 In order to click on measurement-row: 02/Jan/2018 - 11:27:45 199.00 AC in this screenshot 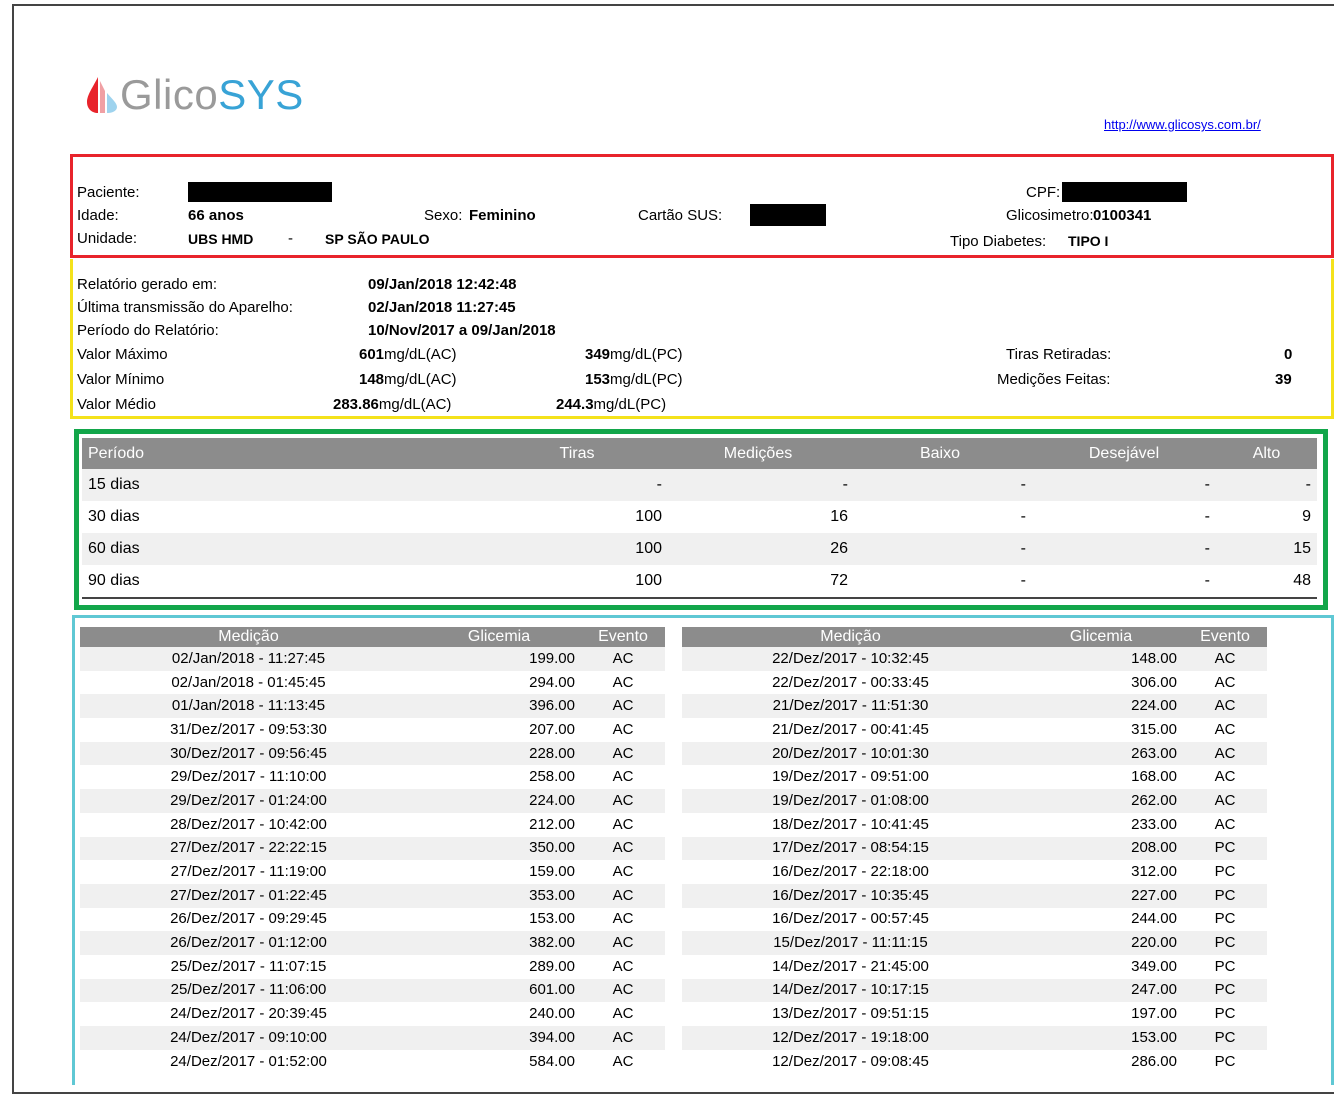, I will do `click(372, 659)`.